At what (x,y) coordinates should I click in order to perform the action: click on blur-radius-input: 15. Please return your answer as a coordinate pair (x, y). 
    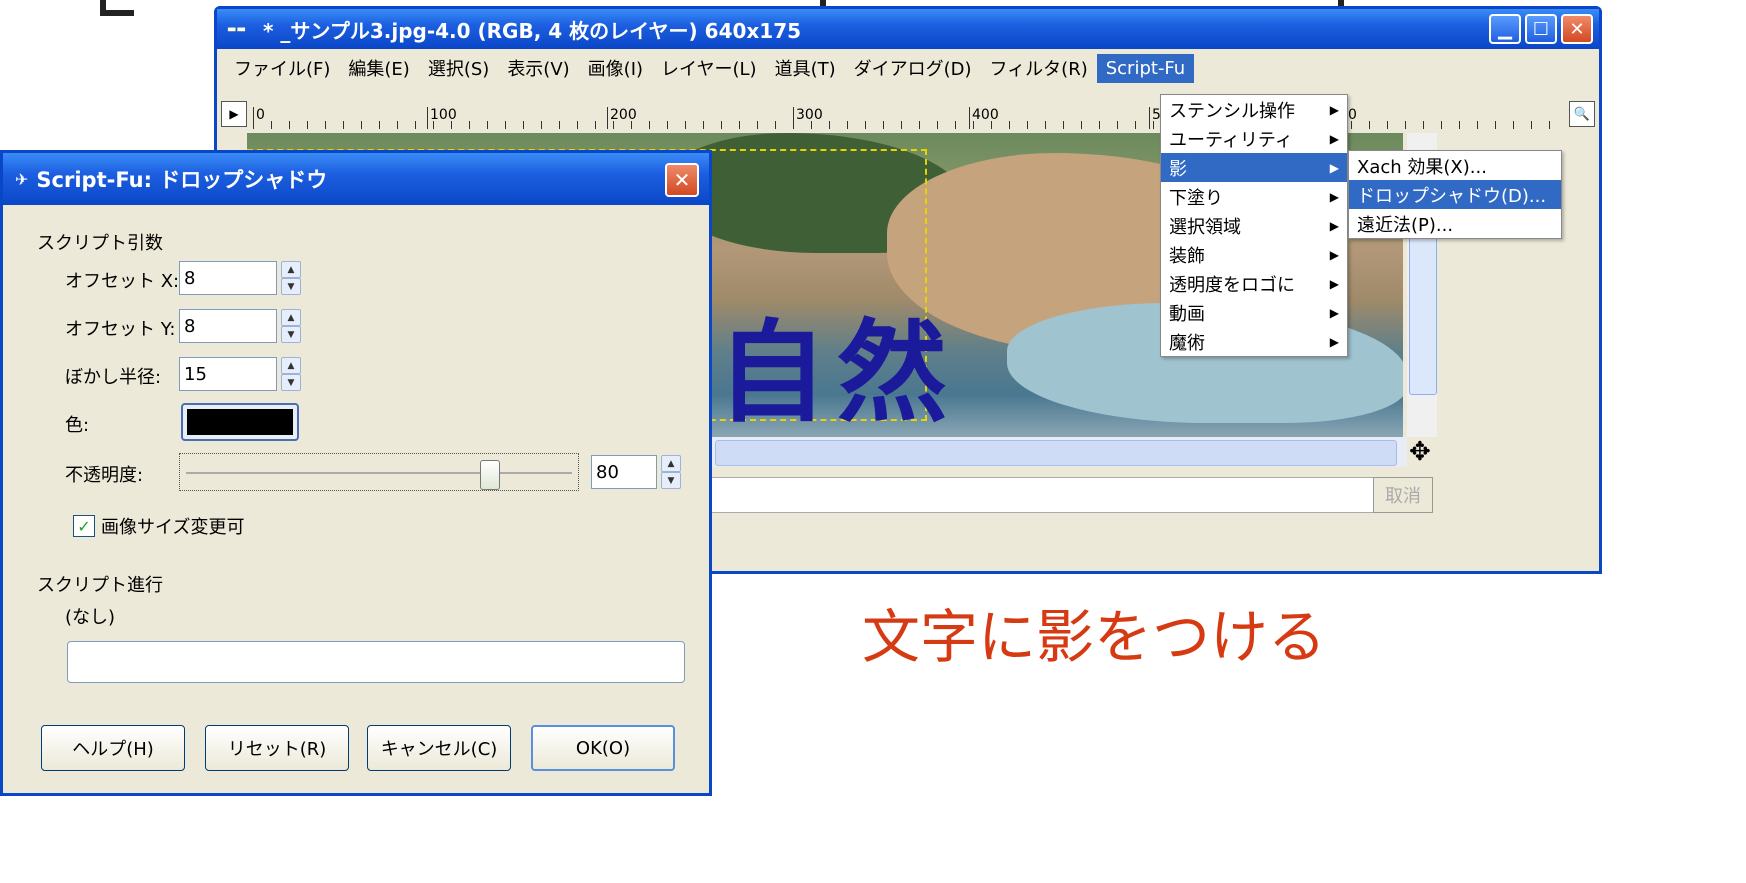
    Looking at the image, I should click on (228, 374).